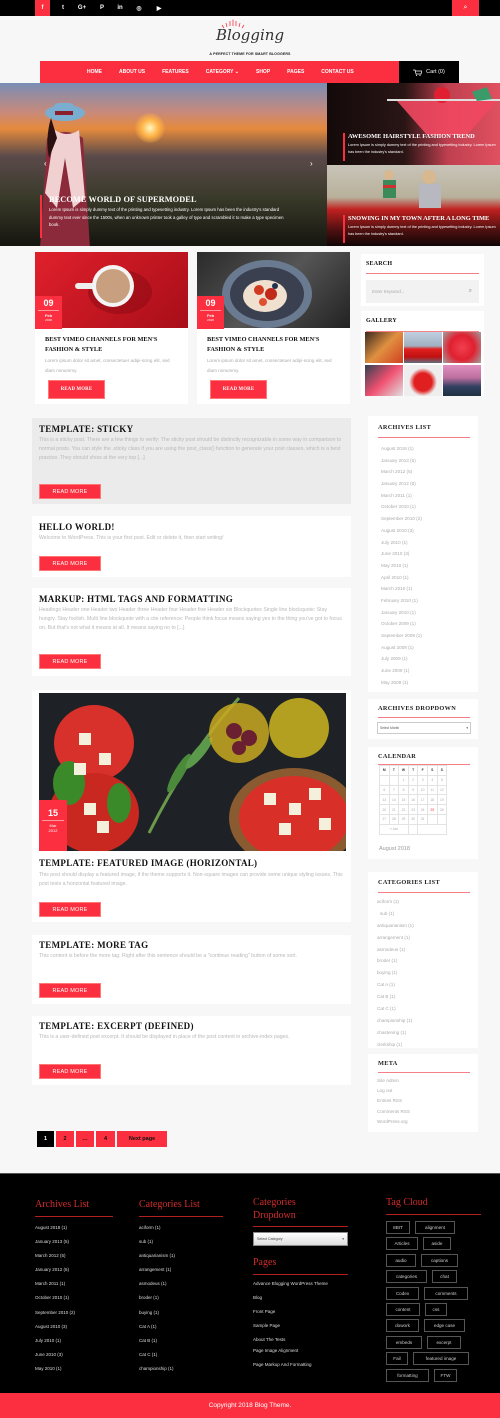  Describe the element at coordinates (395, 950) in the screenshot. I see `list-item: asmodeus (1)` at that location.